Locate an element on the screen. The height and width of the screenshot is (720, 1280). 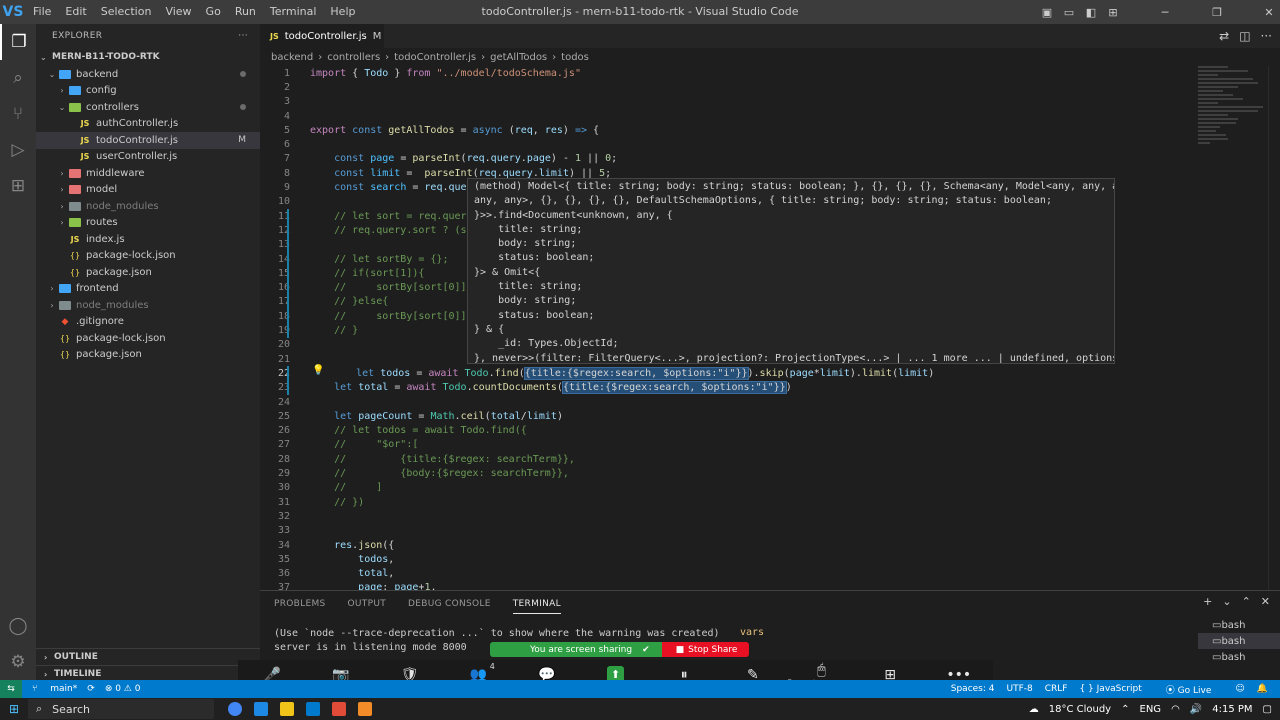
windows-start-icon: ⊞ is located at coordinates (14, 709).